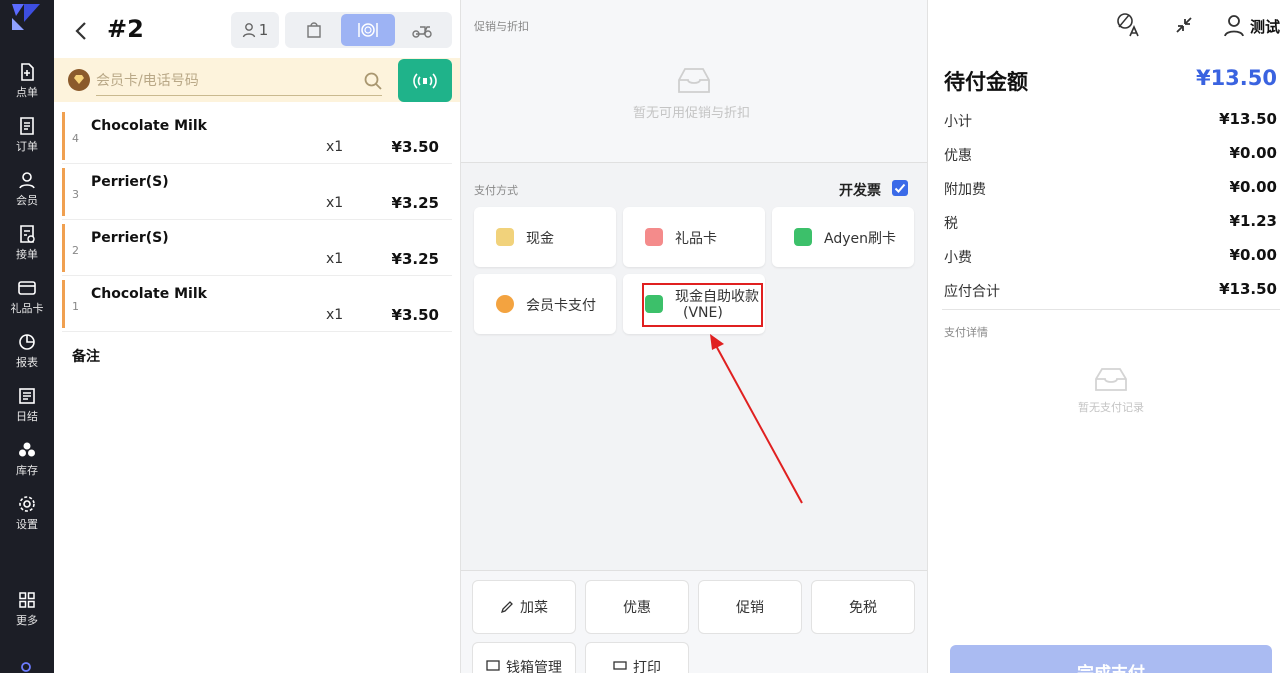 This screenshot has height=673, width=1280. What do you see at coordinates (86, 356) in the screenshot?
I see `remark-label: 备注` at bounding box center [86, 356].